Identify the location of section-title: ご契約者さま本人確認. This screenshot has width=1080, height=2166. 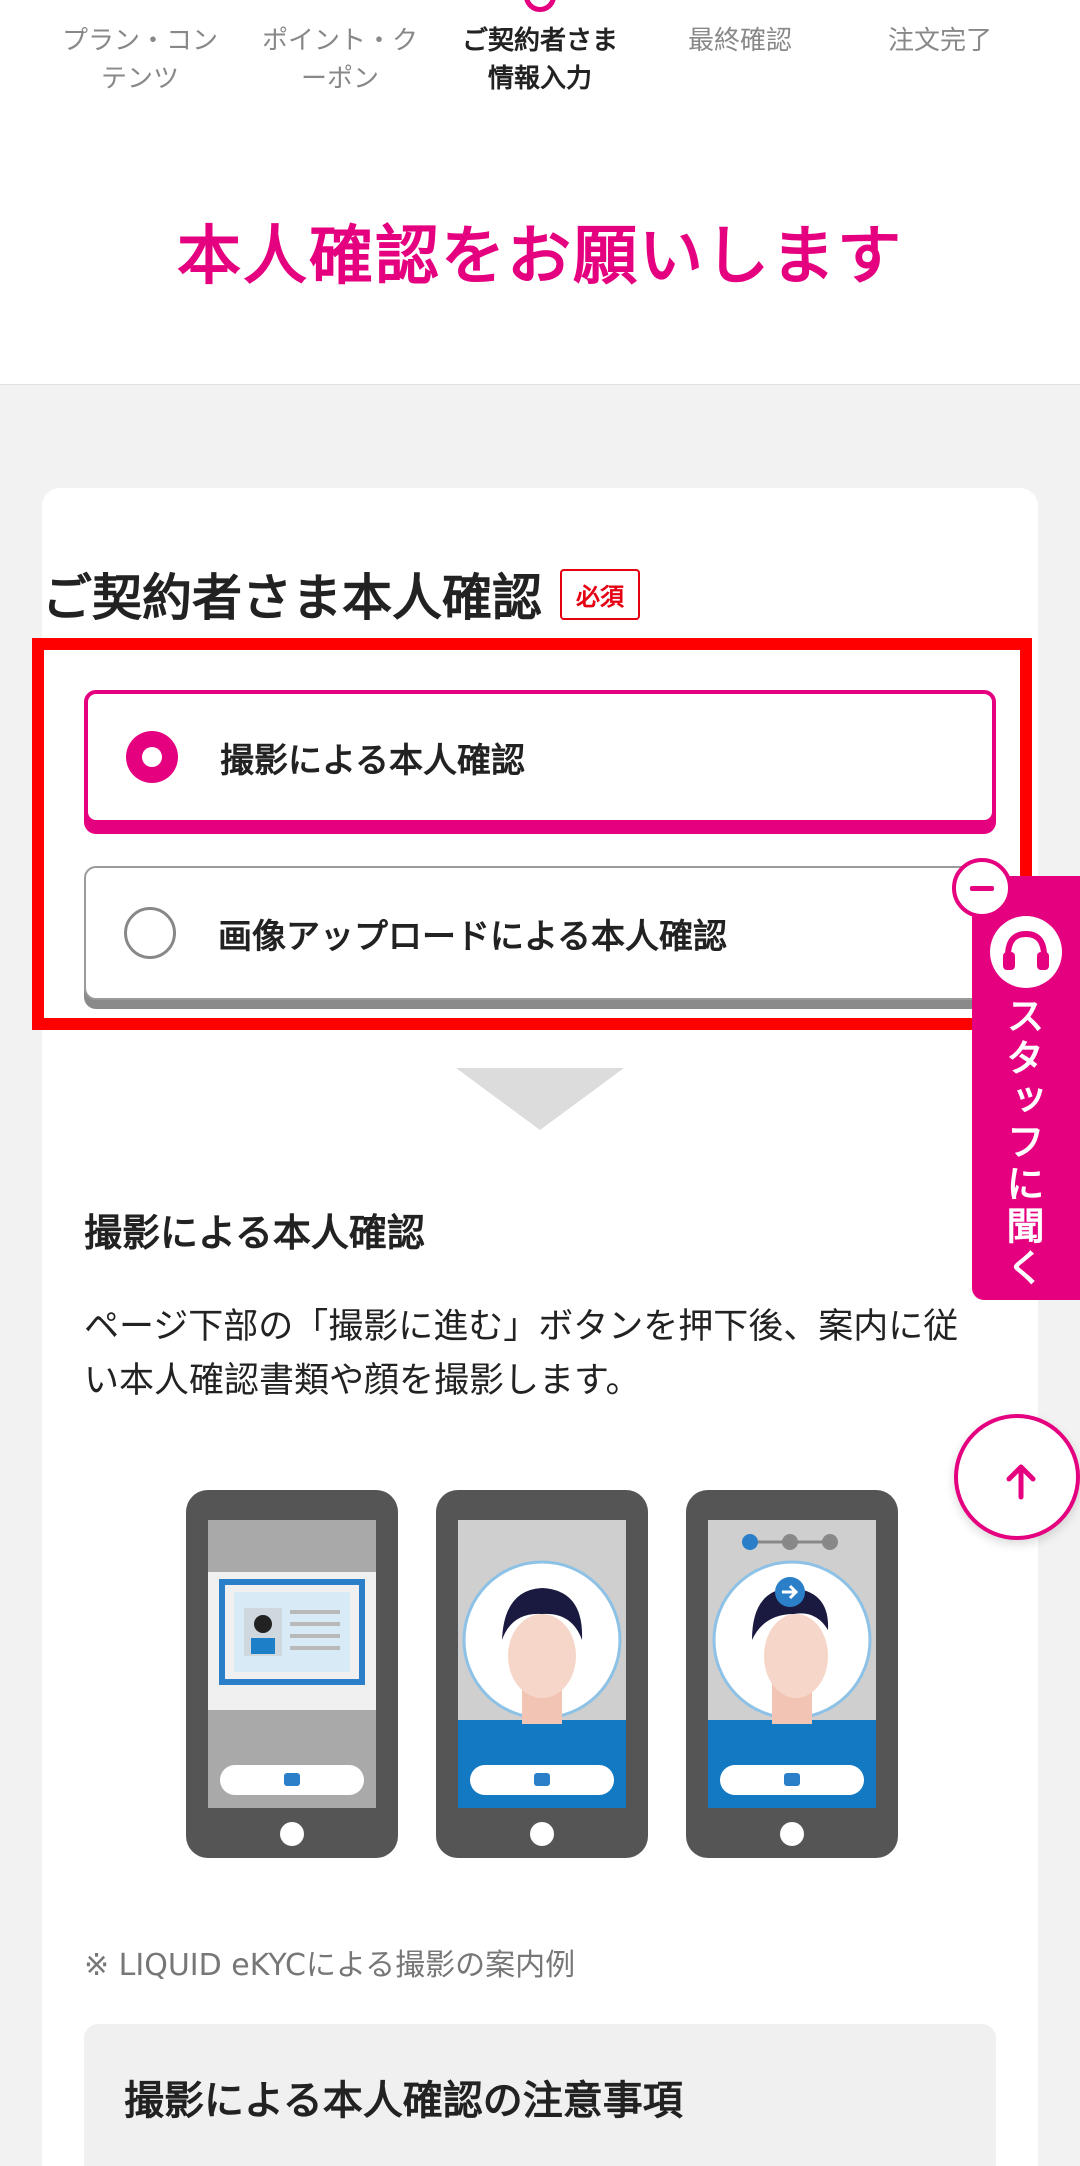
(292, 598).